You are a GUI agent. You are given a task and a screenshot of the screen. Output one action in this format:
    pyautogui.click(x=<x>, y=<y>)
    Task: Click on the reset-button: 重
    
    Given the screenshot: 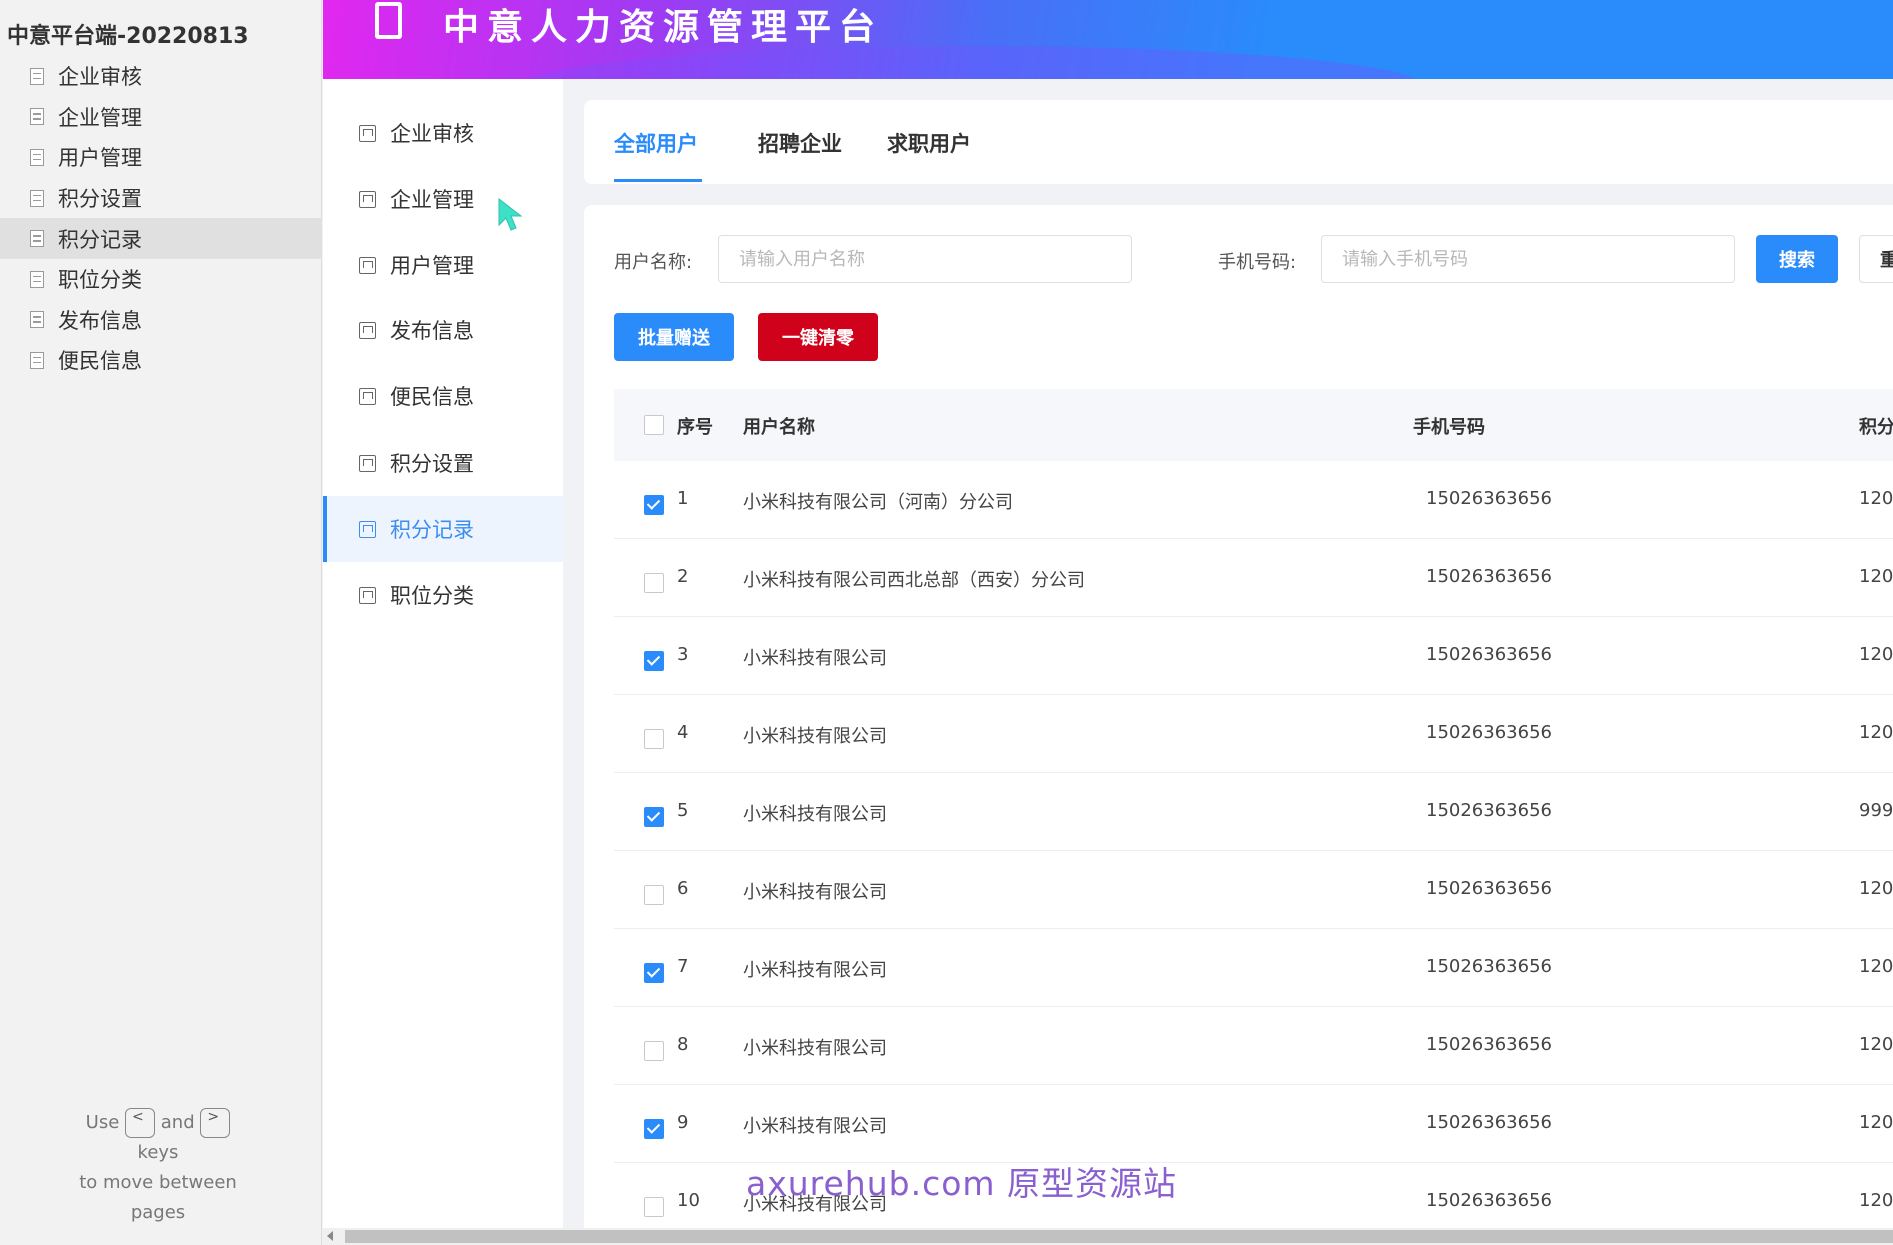 What is the action you would take?
    pyautogui.click(x=1876, y=259)
    